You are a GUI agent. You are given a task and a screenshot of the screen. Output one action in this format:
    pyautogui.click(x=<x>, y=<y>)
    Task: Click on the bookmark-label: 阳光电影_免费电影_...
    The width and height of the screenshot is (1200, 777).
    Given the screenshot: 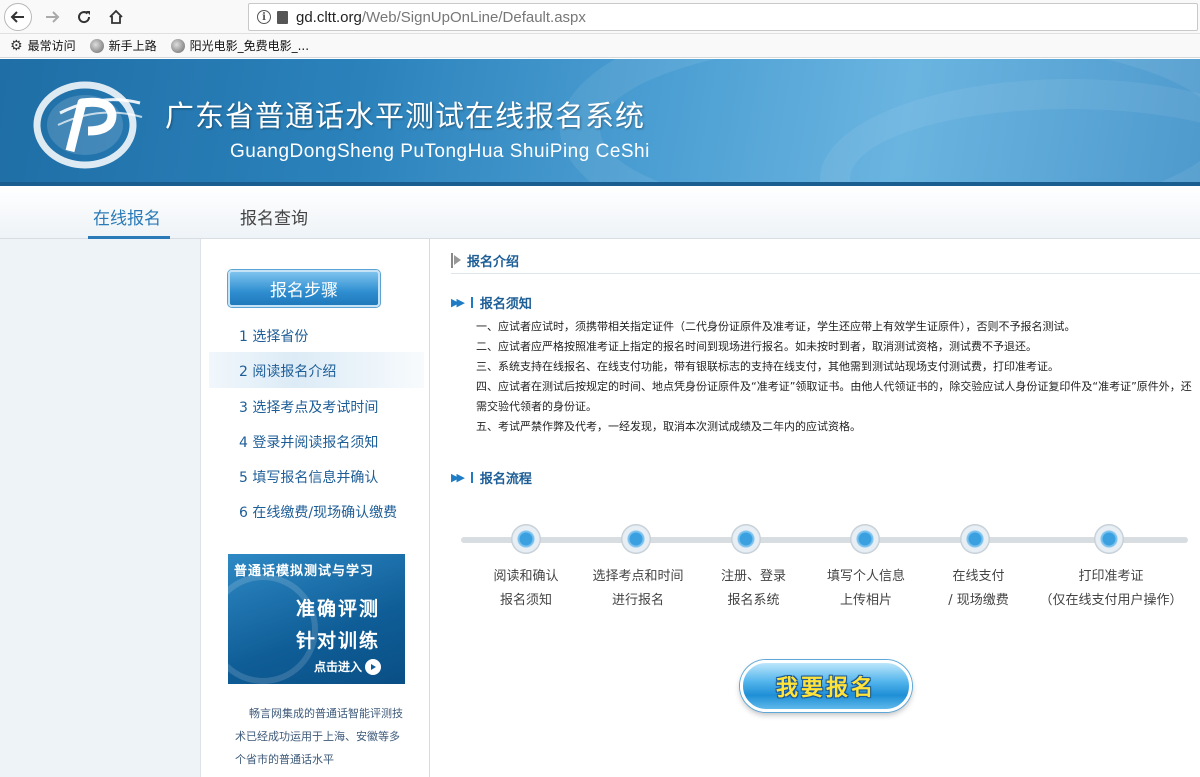 What is the action you would take?
    pyautogui.click(x=249, y=46)
    